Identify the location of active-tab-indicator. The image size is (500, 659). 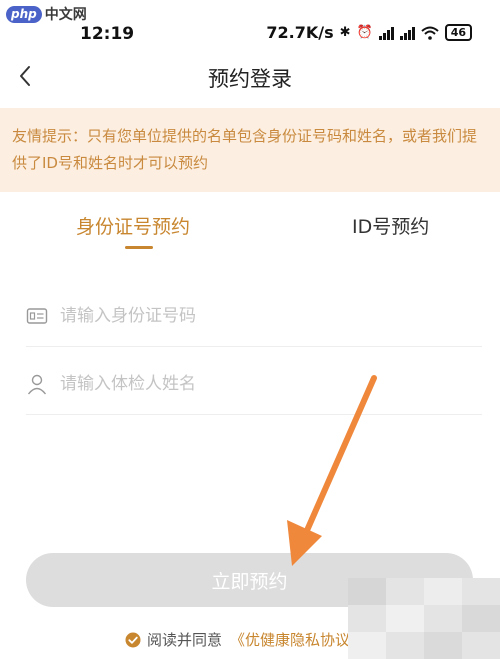
(139, 247).